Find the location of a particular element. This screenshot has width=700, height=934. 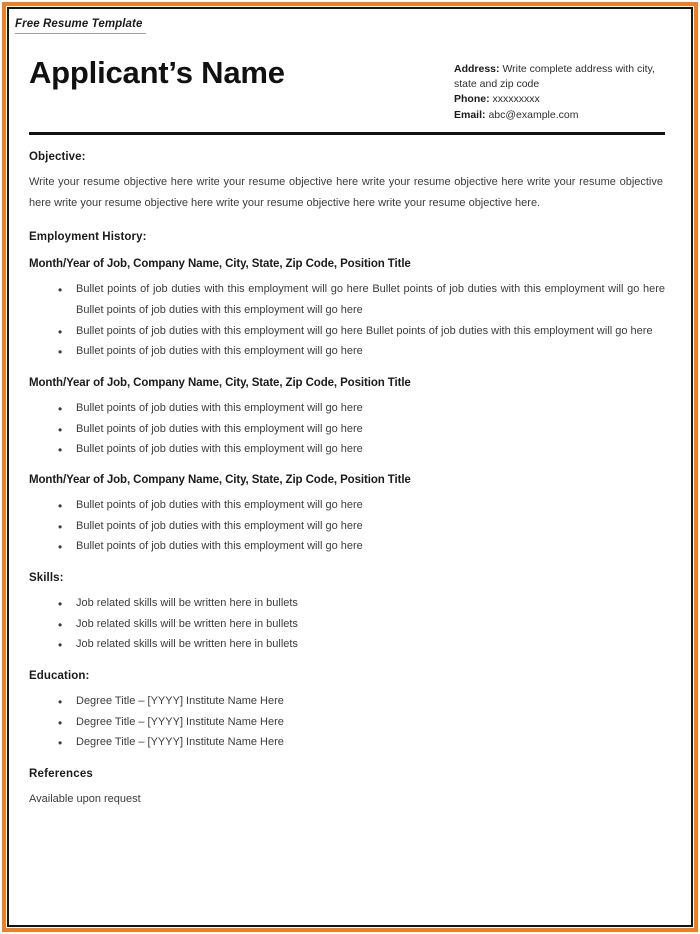

education-heading: Education: is located at coordinates (59, 676).